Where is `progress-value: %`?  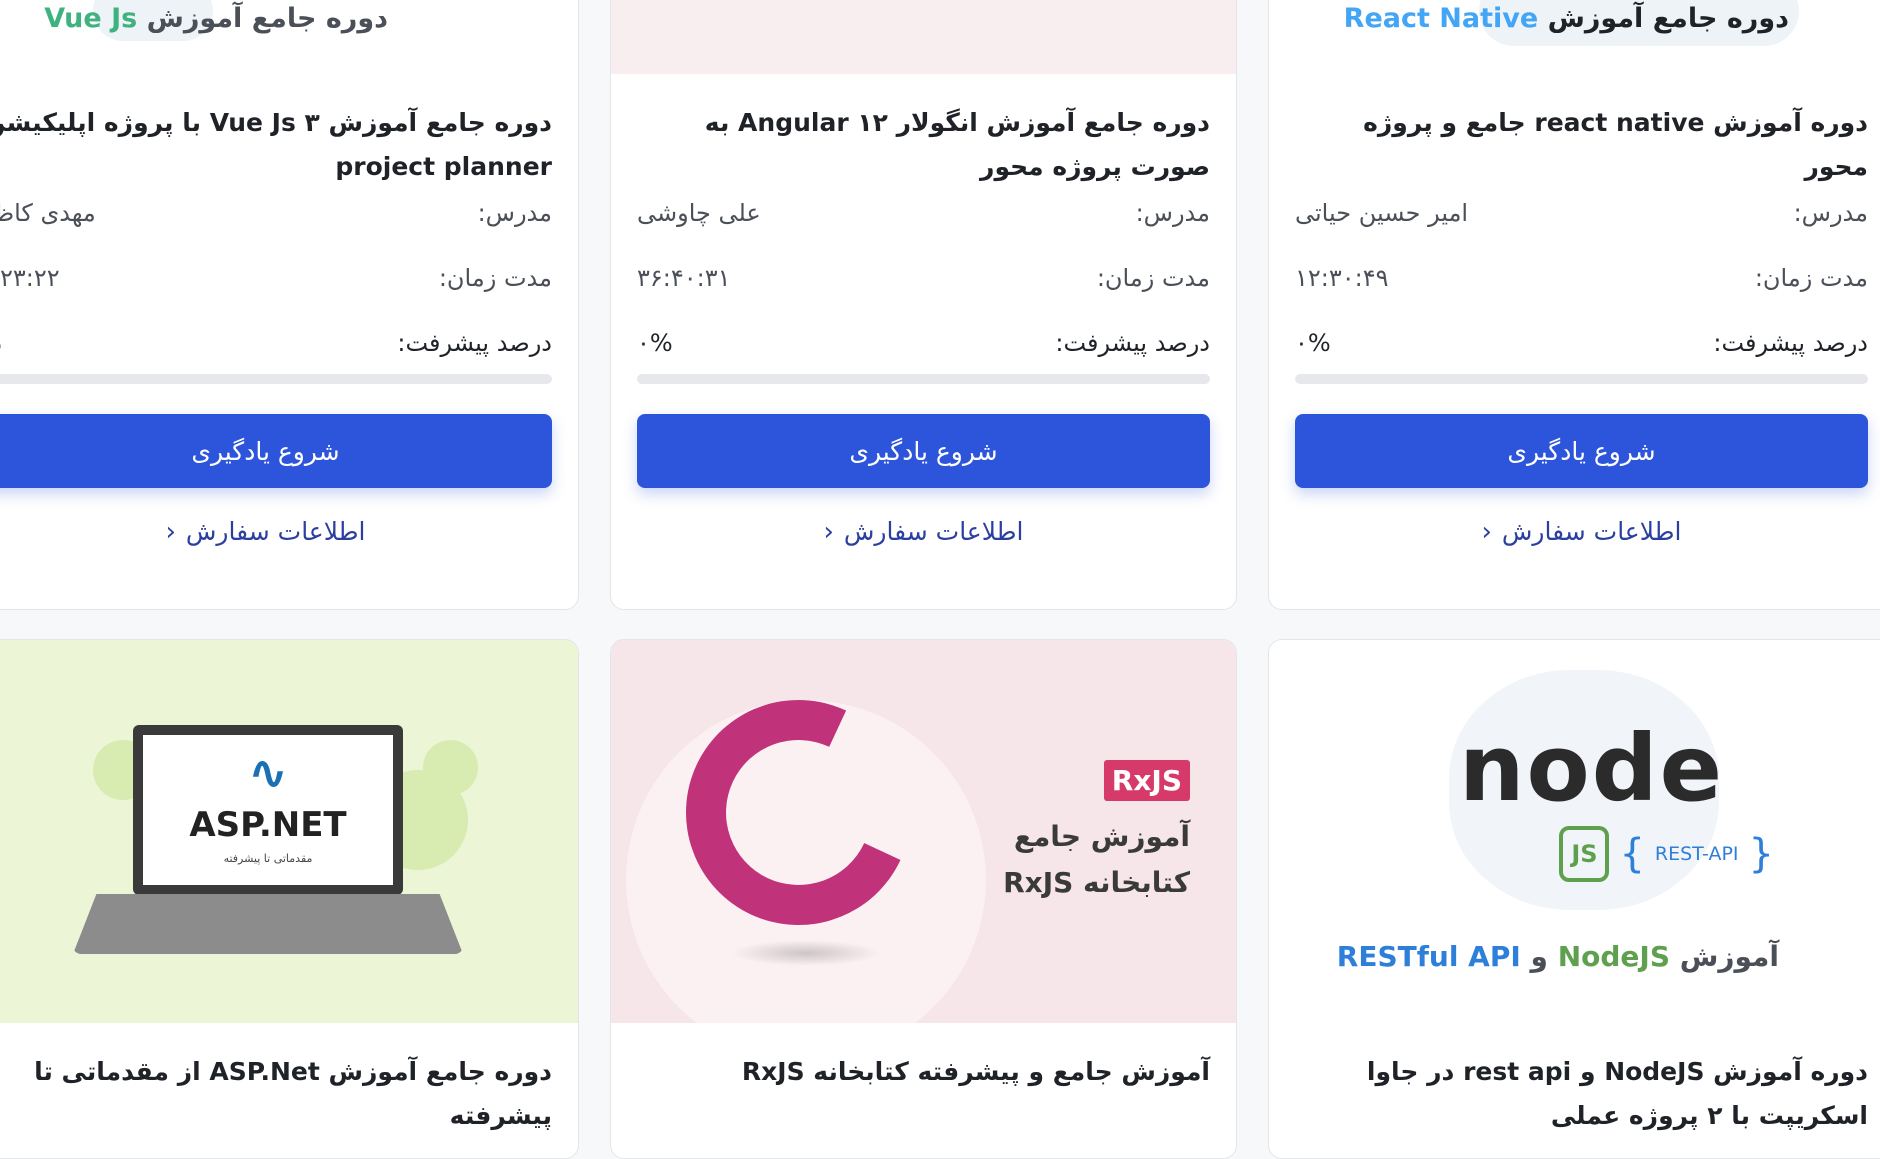 progress-value: % is located at coordinates (1, 343).